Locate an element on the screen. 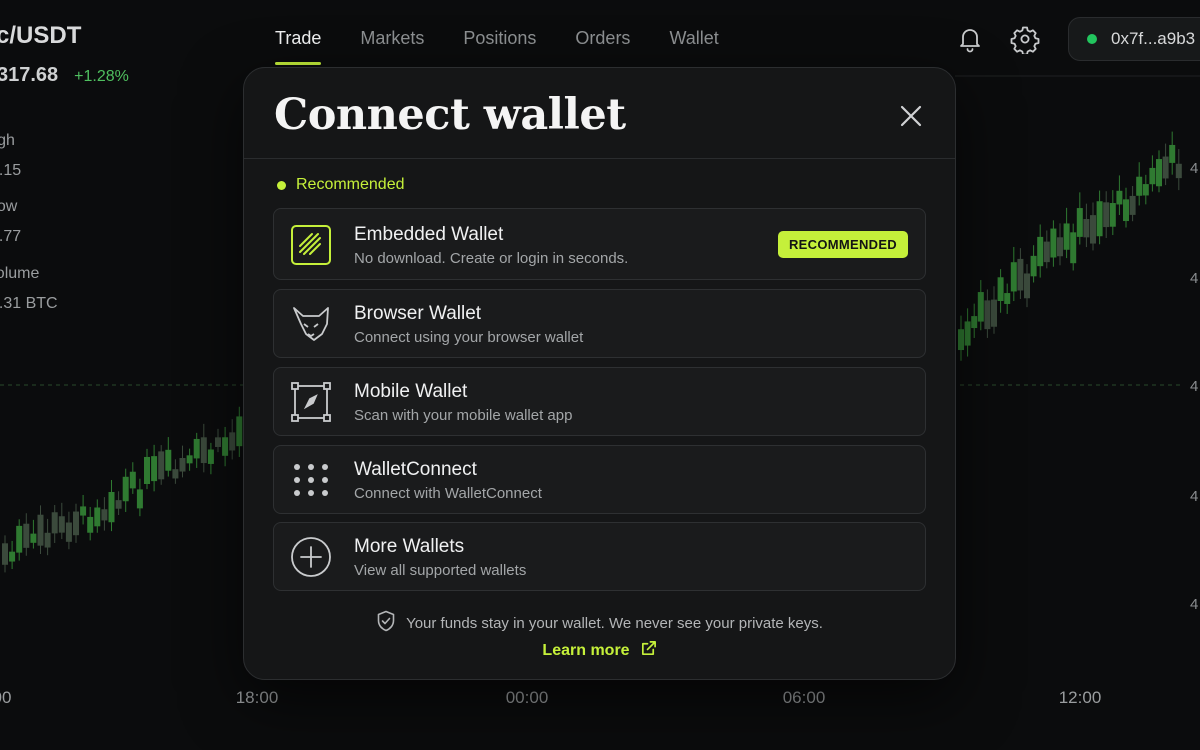 This screenshot has height=750, width=1200. recommended-badge: RECOMMENDED is located at coordinates (842, 244).